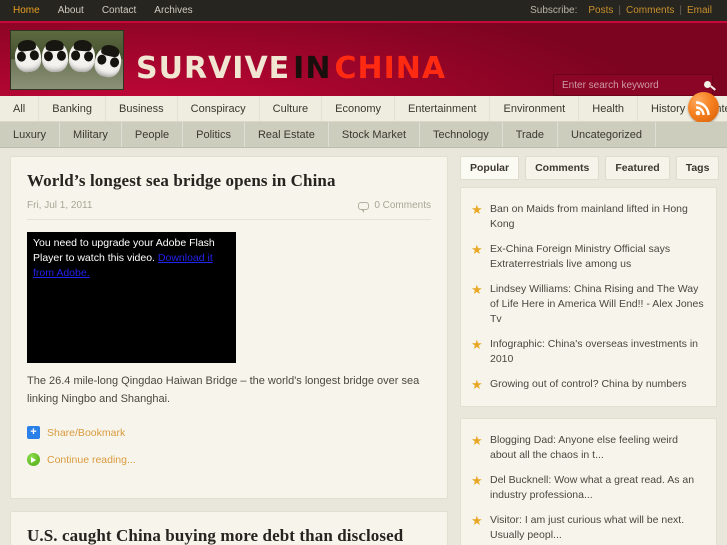 Image resolution: width=727 pixels, height=545 pixels. What do you see at coordinates (123, 10) in the screenshot?
I see `top-nav-contact: Contact` at bounding box center [123, 10].